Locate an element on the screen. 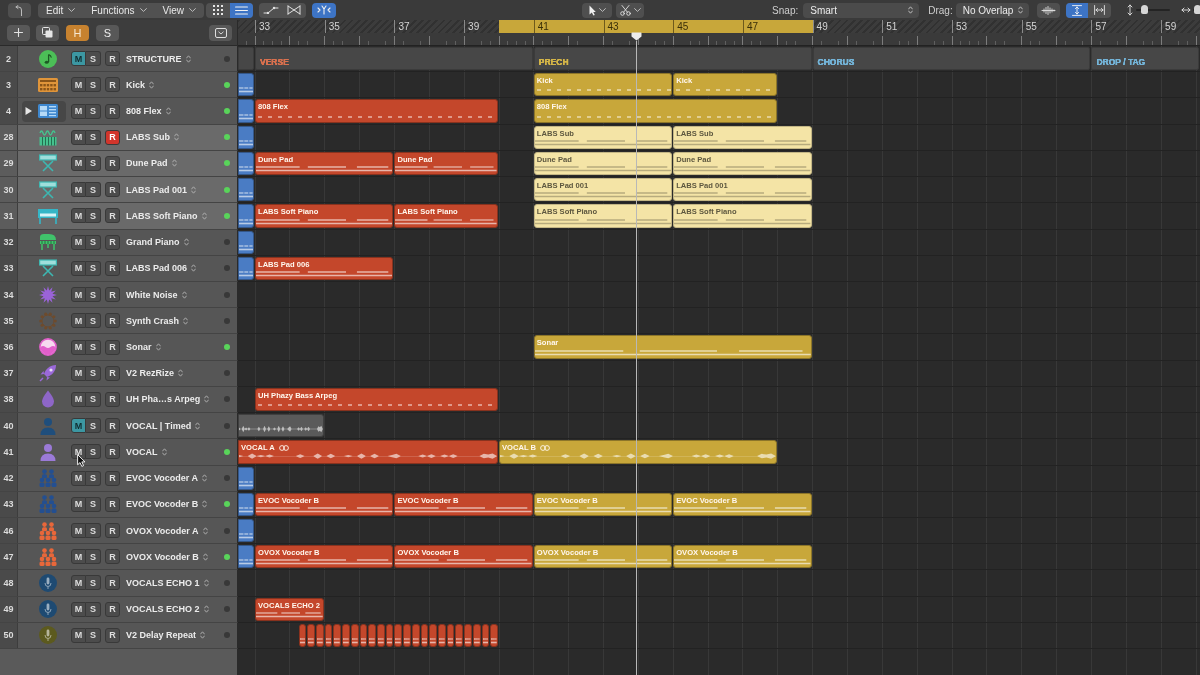 The image size is (1200, 675). track-header: 36 M S R Sonar is located at coordinates (119, 347).